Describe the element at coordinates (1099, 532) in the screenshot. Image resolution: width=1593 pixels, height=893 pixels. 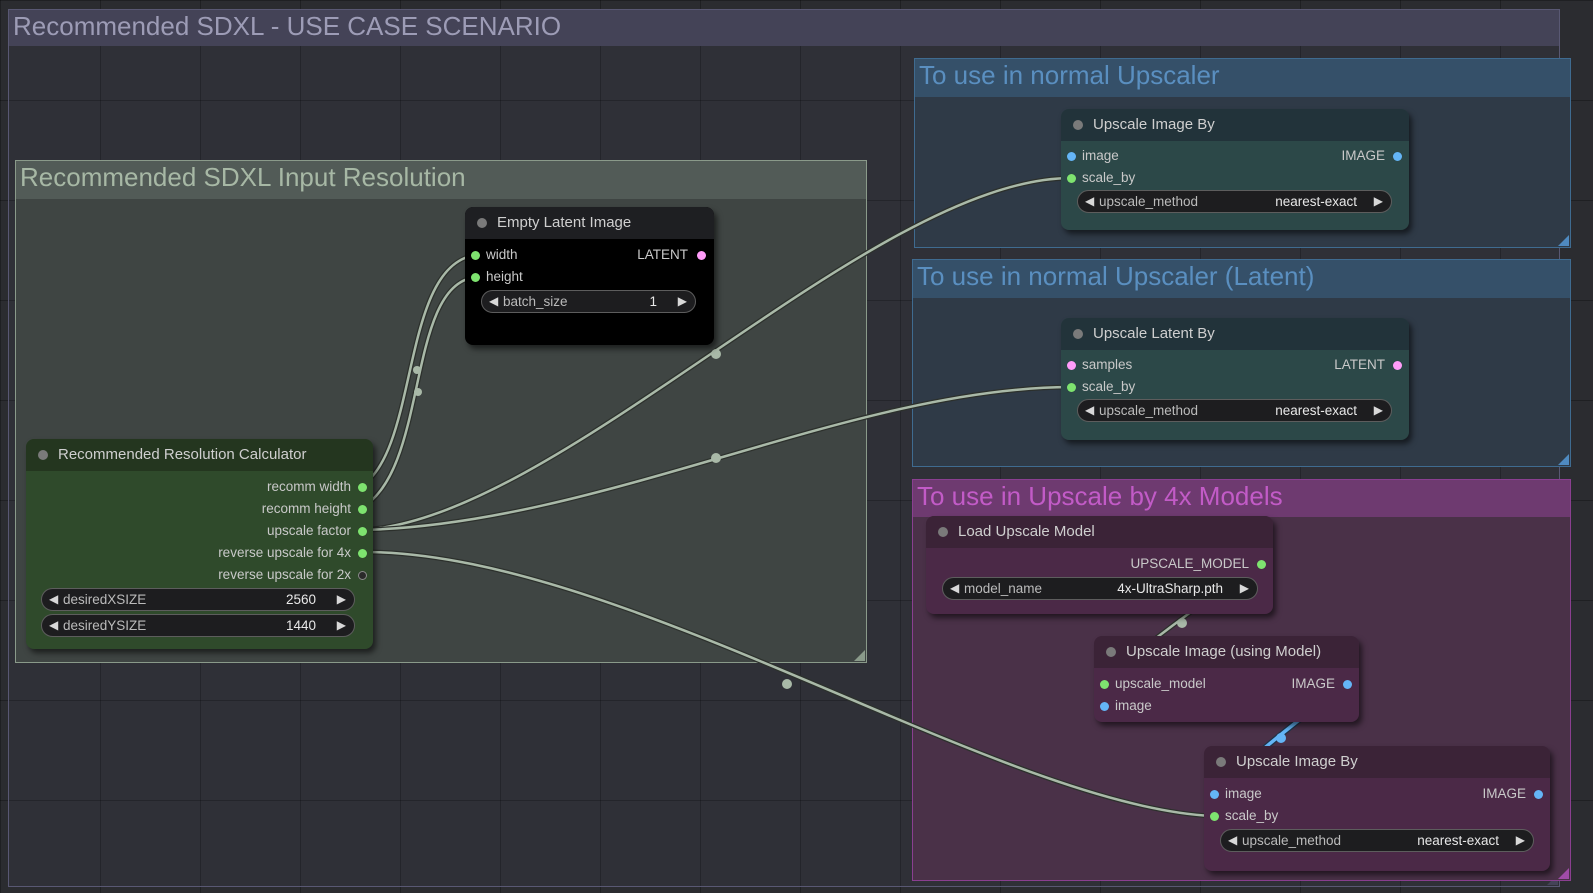
I see `node-title-bar: Load Upscale Model` at that location.